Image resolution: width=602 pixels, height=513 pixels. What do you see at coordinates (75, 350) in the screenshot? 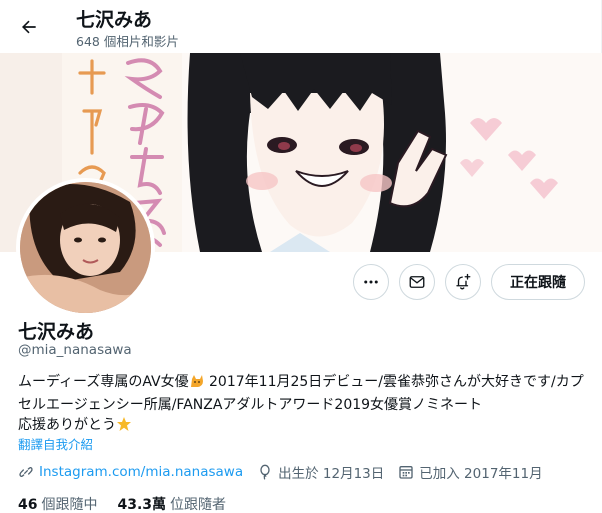
I see `profile-handle: @mia_nanasawa` at bounding box center [75, 350].